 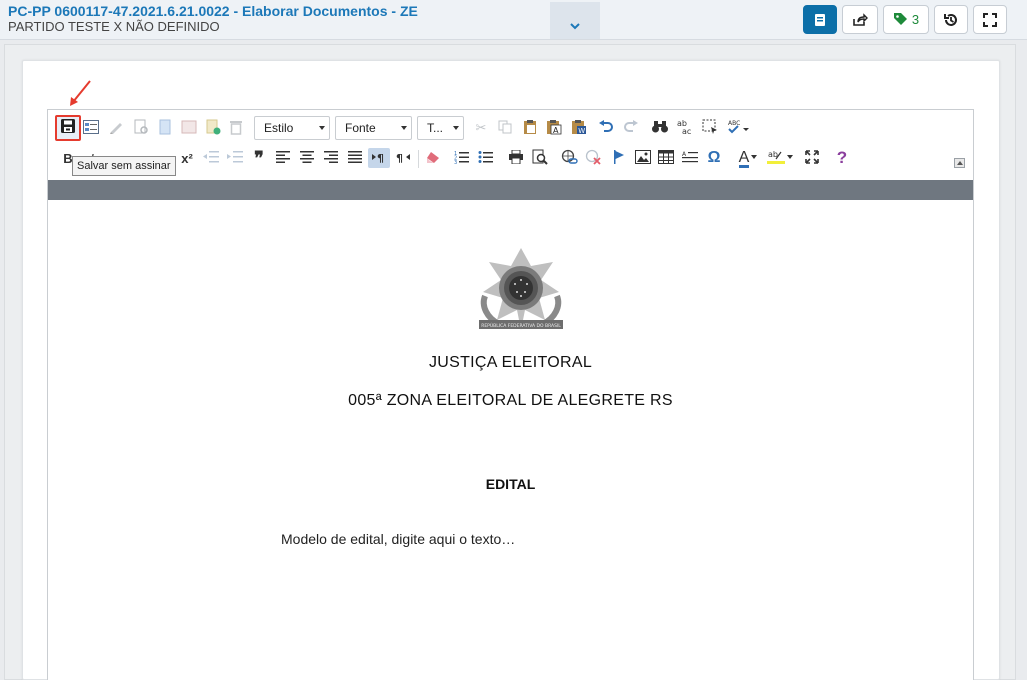 I want to click on undo-icon, so click(x=606, y=128).